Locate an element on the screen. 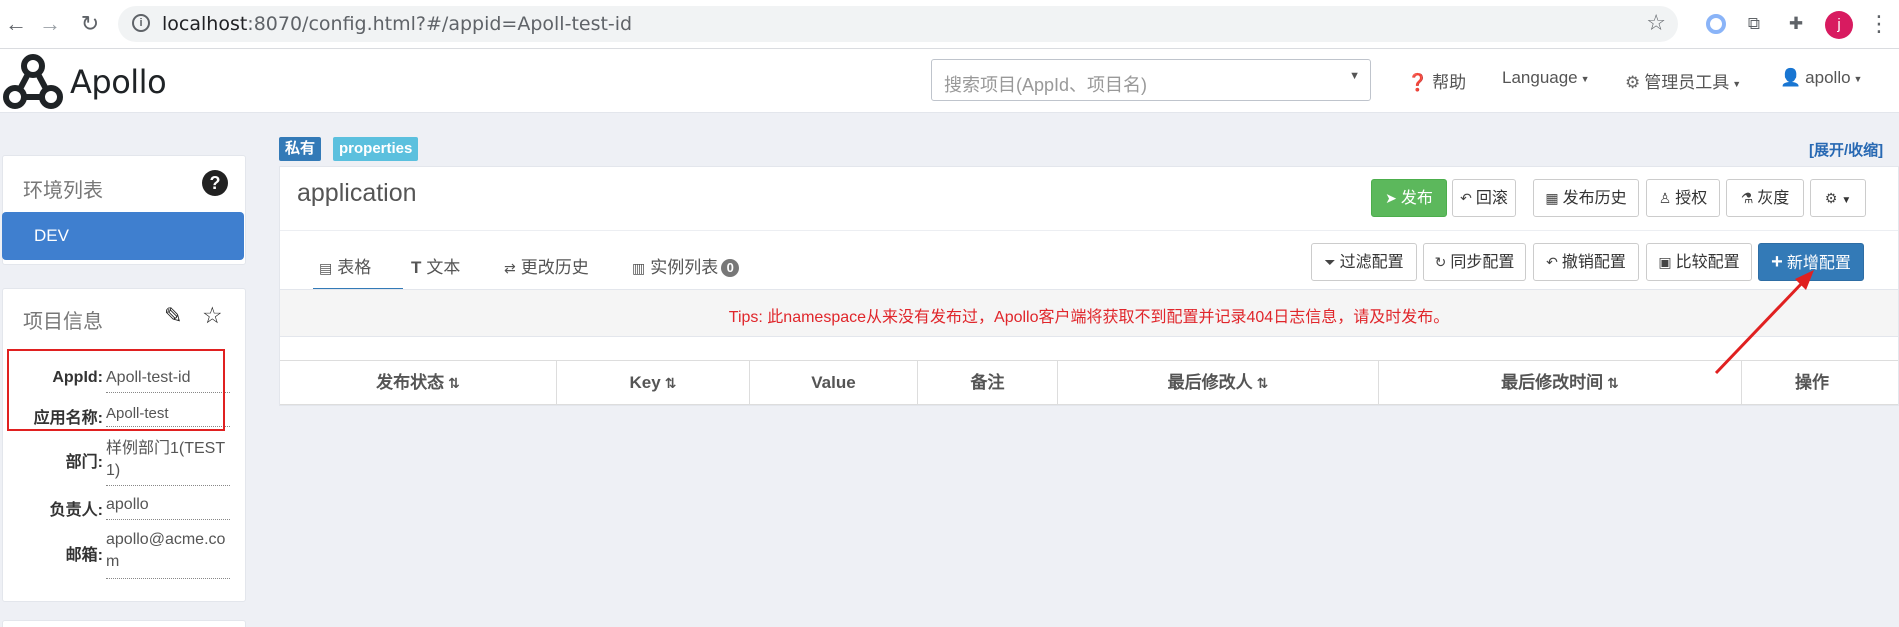 The image size is (1899, 627). col-last-modifier: 最后修改人 ⇅ is located at coordinates (1218, 382).